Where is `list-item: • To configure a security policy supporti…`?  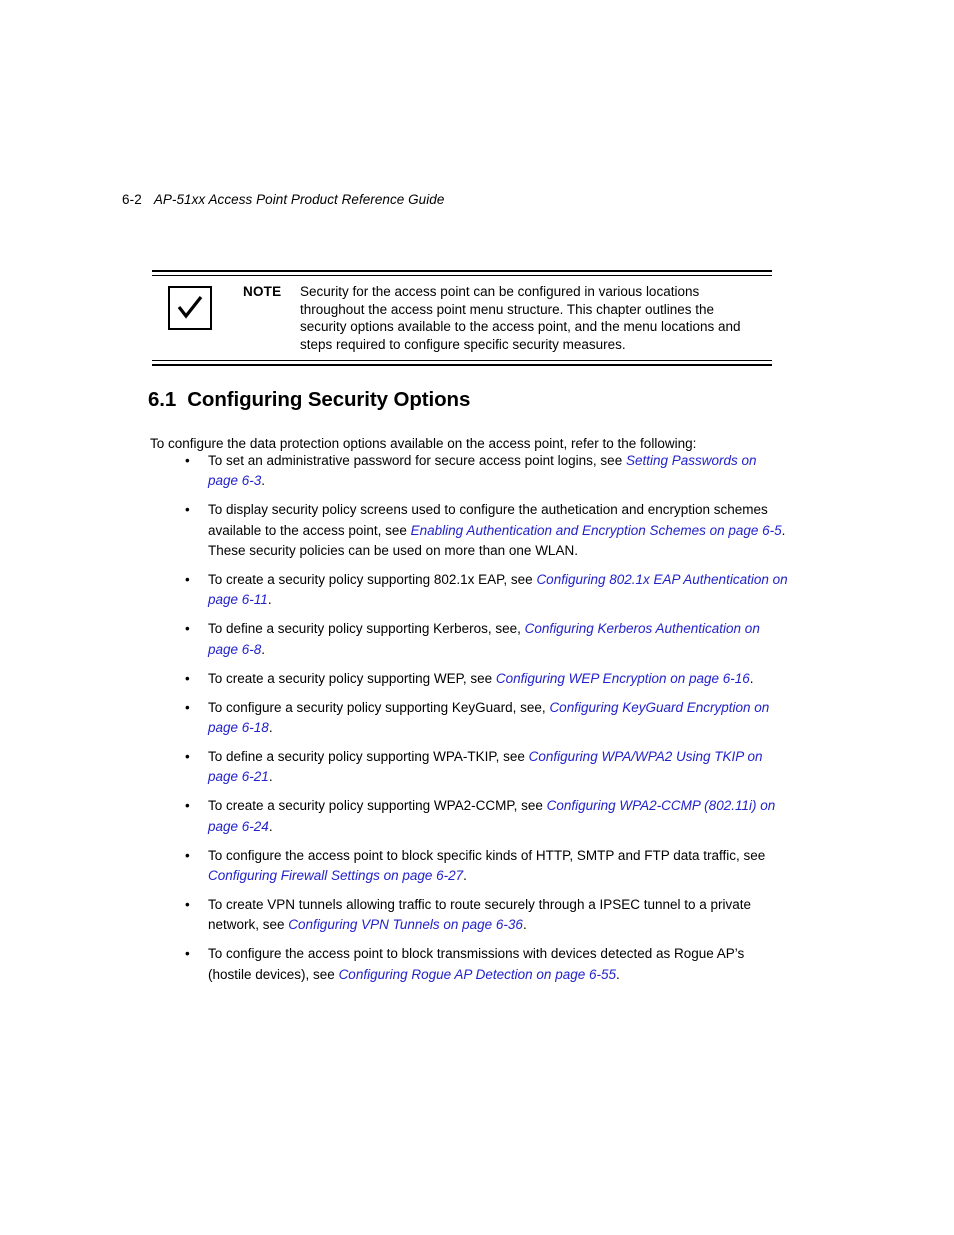 list-item: • To configure a security policy supporti… is located at coordinates (470, 718).